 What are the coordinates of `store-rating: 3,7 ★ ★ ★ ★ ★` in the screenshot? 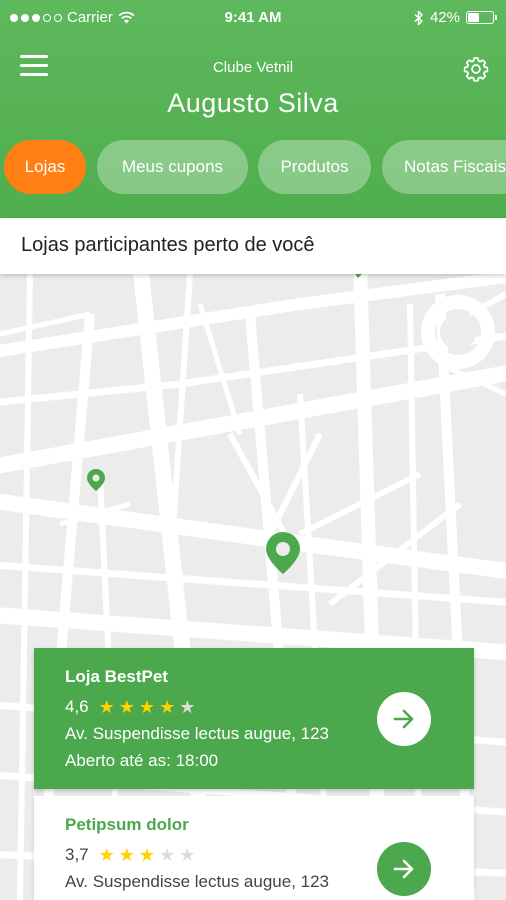 It's located at (130, 855).